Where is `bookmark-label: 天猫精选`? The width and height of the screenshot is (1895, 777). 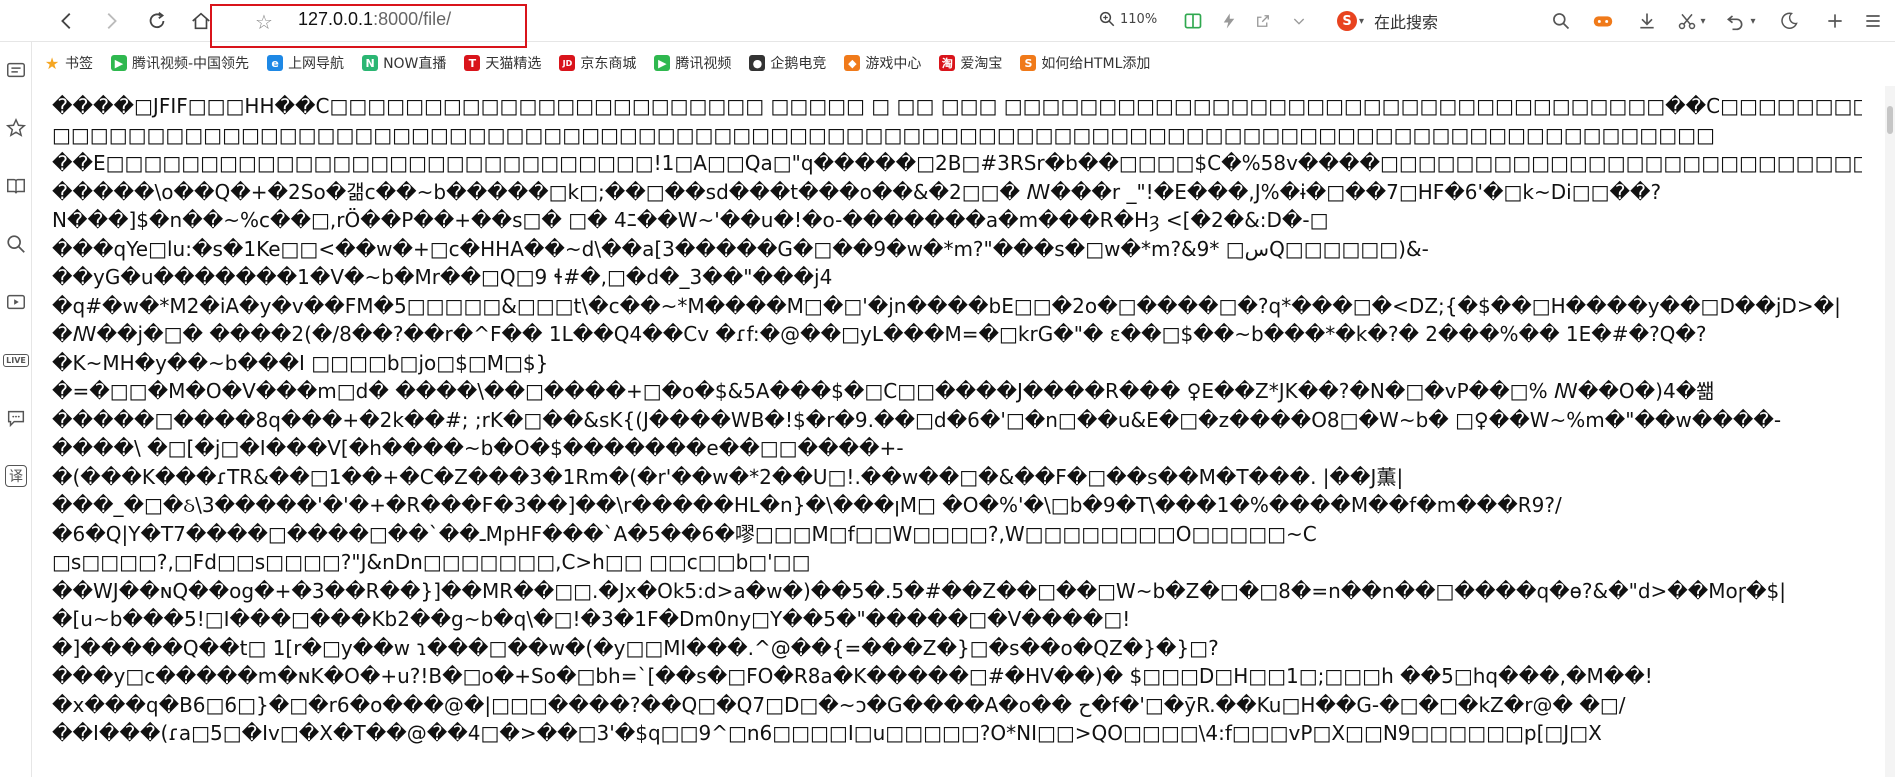
bookmark-label: 天猫精选 is located at coordinates (513, 64).